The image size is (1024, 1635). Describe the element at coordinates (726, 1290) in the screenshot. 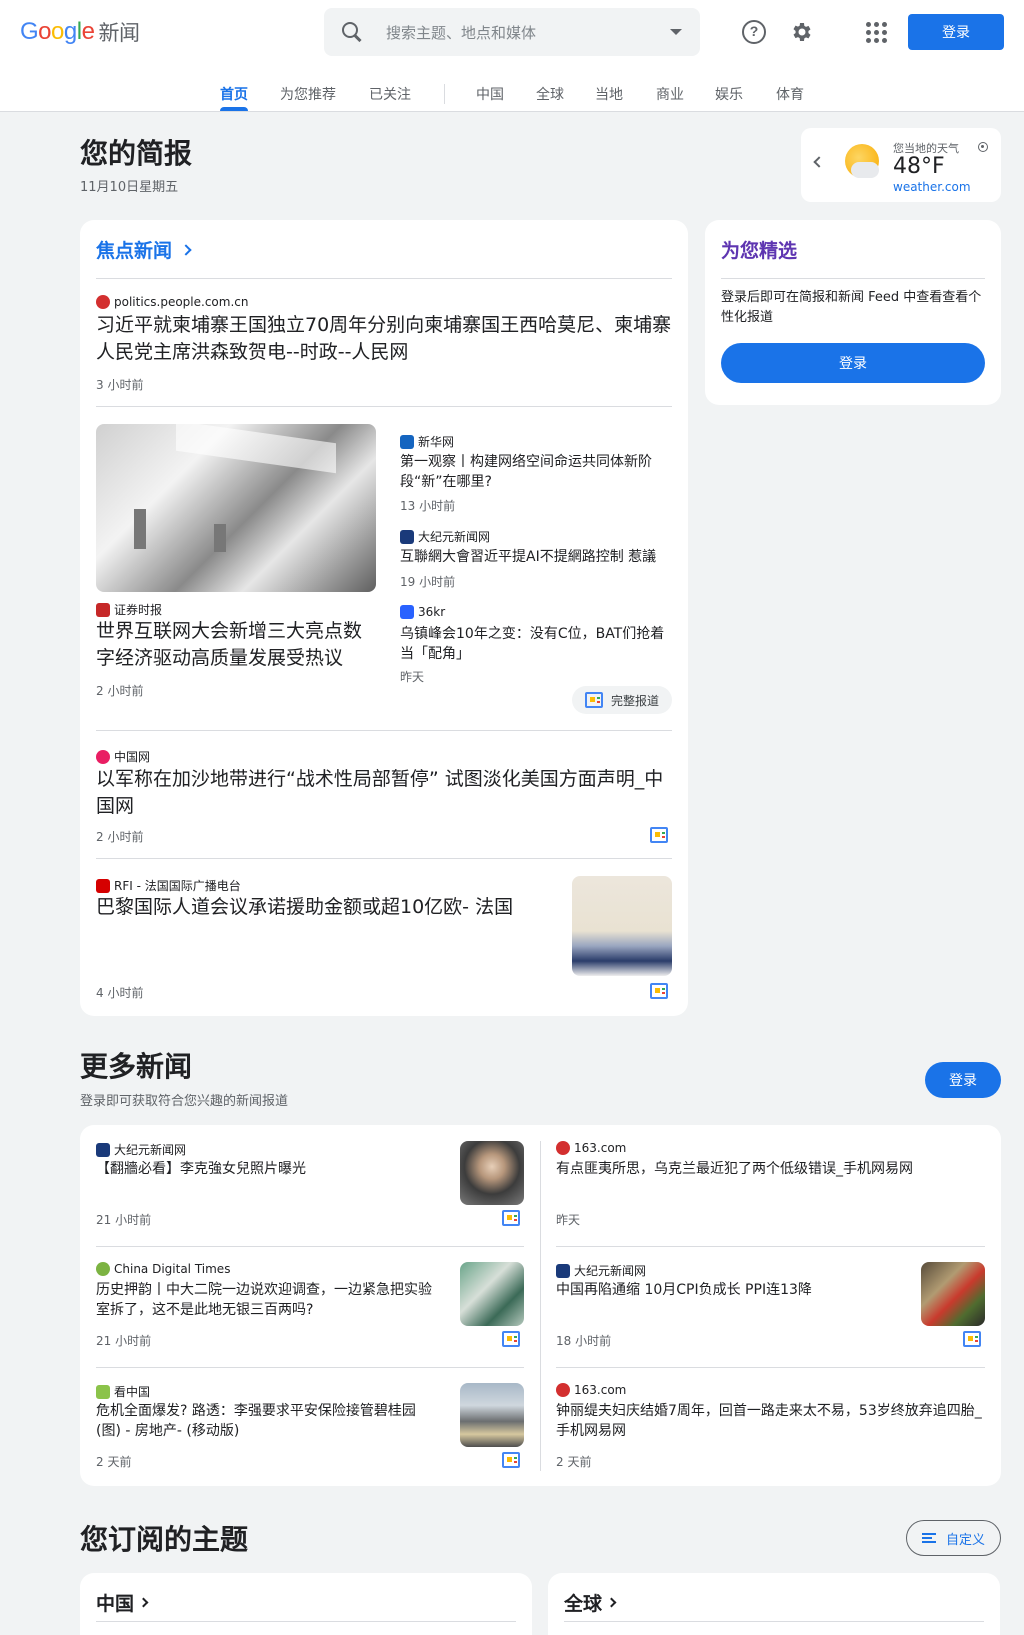

I see `story-headline: 中国再陷通缩 10月CPI负成长 PPI连13降` at that location.